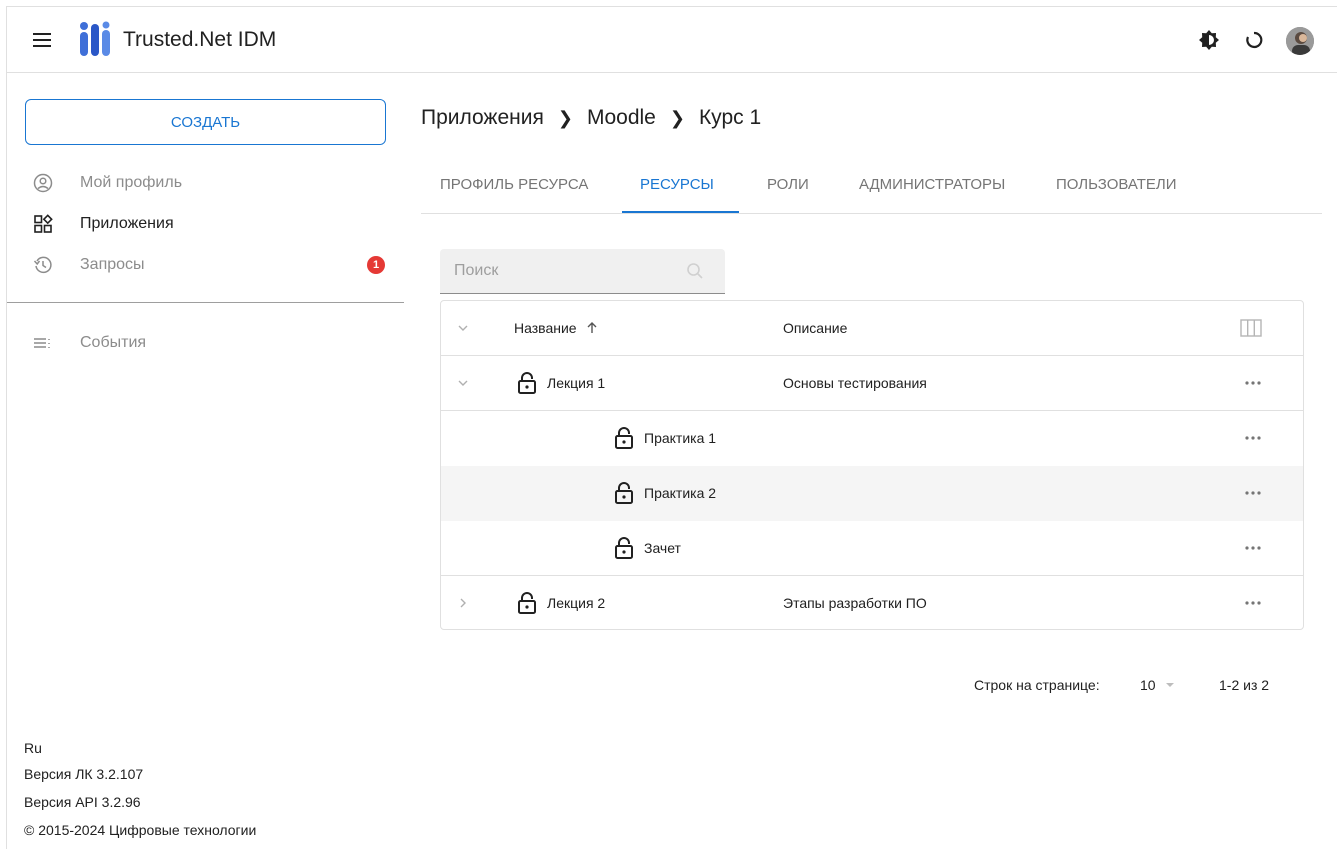 Image resolution: width=1337 pixels, height=849 pixels. I want to click on row-name-cell: Практика 2, so click(665, 493).